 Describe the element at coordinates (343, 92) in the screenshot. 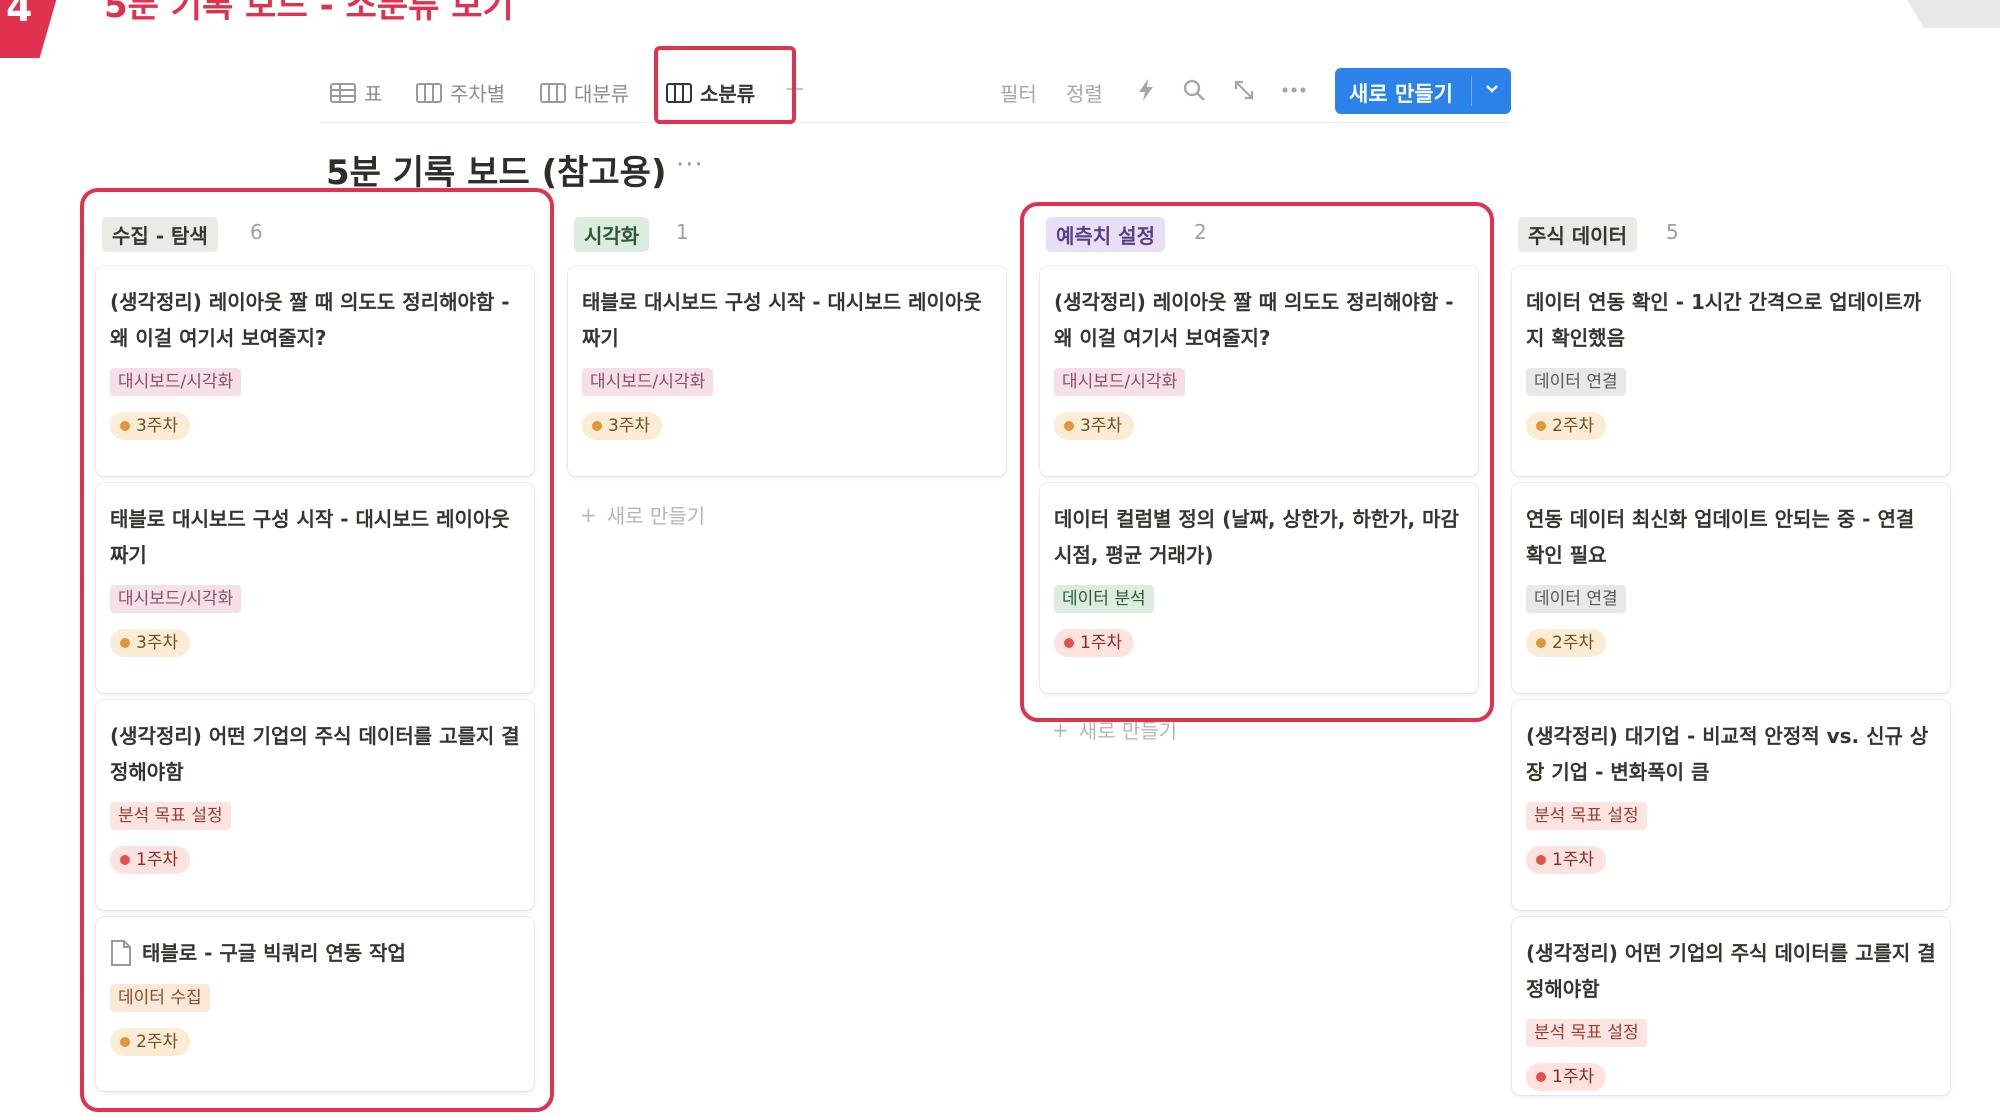

I see `table-icon` at that location.